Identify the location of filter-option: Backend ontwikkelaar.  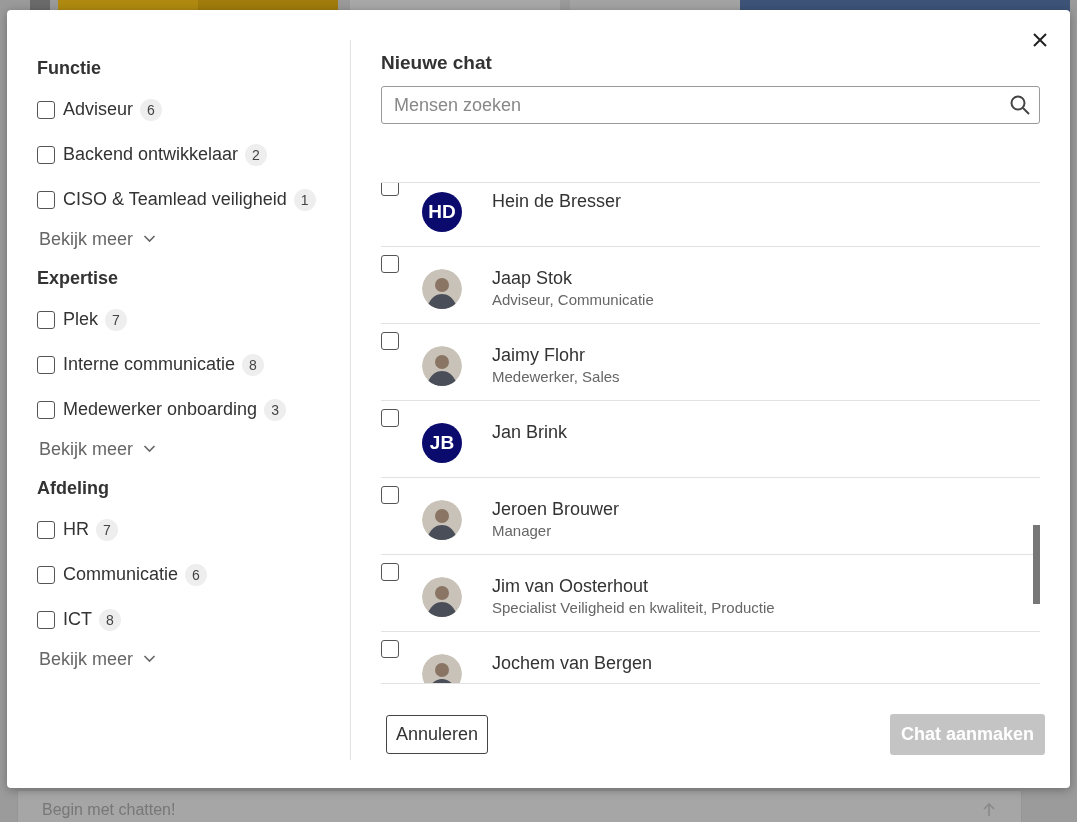
(151, 154).